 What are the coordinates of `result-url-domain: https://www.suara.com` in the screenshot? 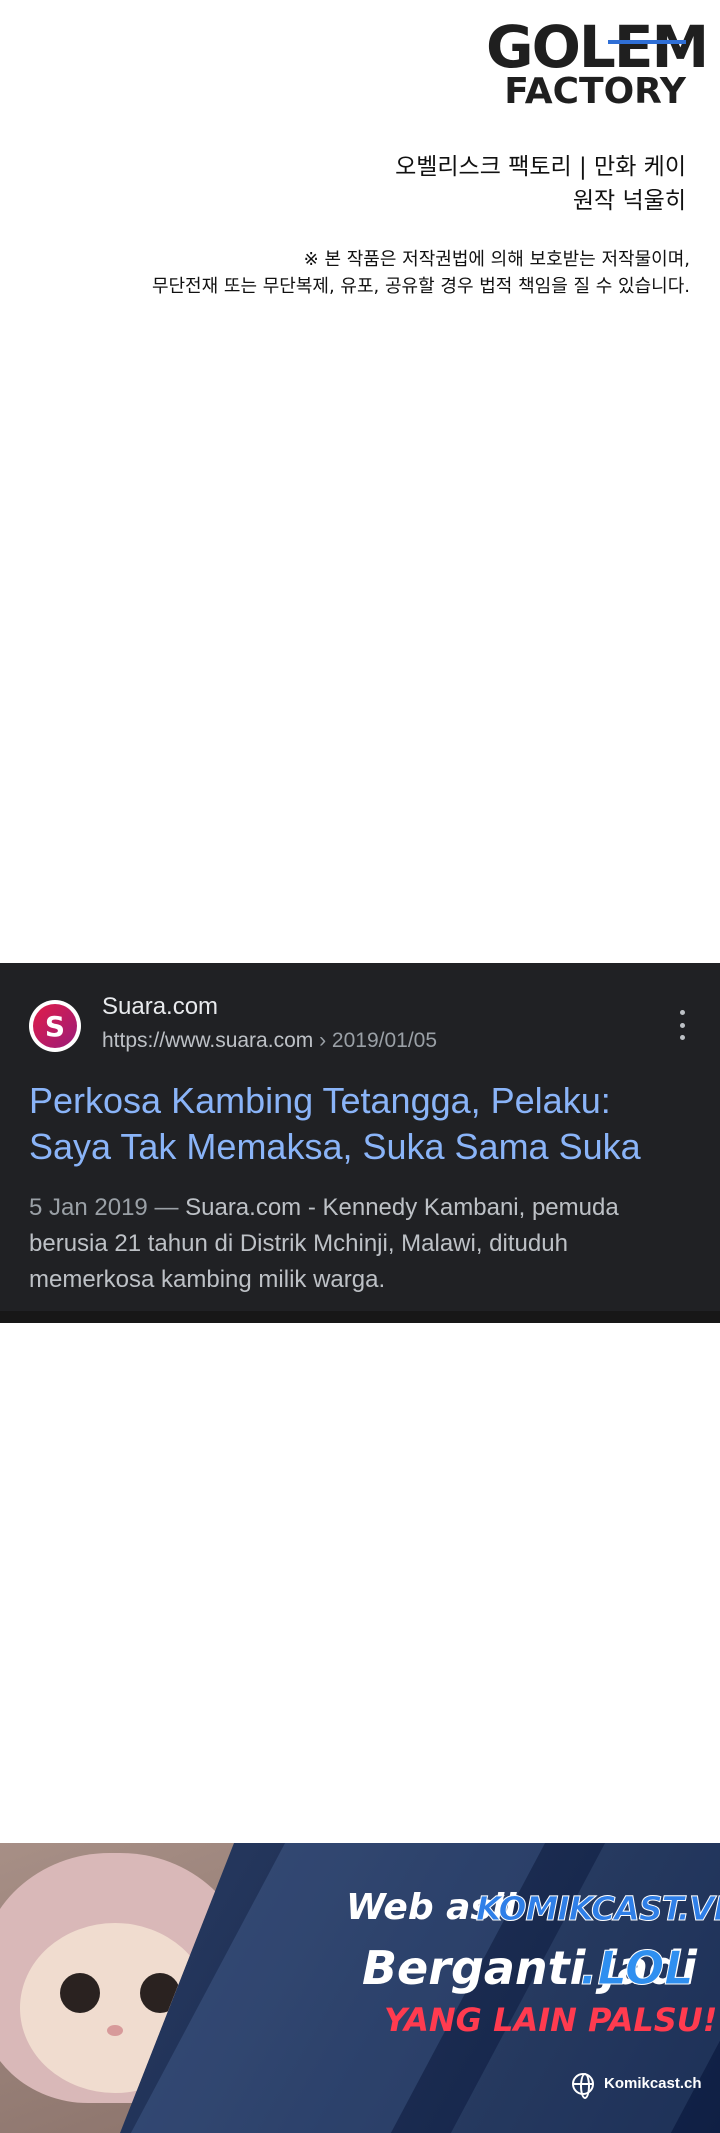 It's located at (208, 1040).